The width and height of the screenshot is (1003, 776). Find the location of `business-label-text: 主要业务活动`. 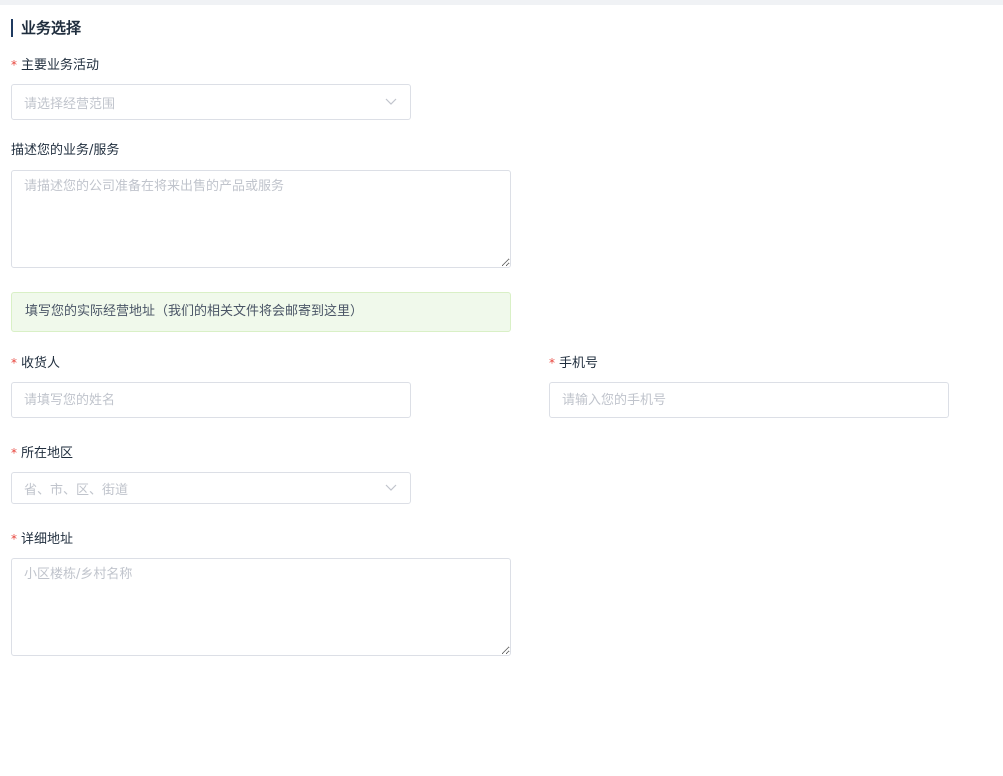

business-label-text: 主要业务活动 is located at coordinates (60, 65).